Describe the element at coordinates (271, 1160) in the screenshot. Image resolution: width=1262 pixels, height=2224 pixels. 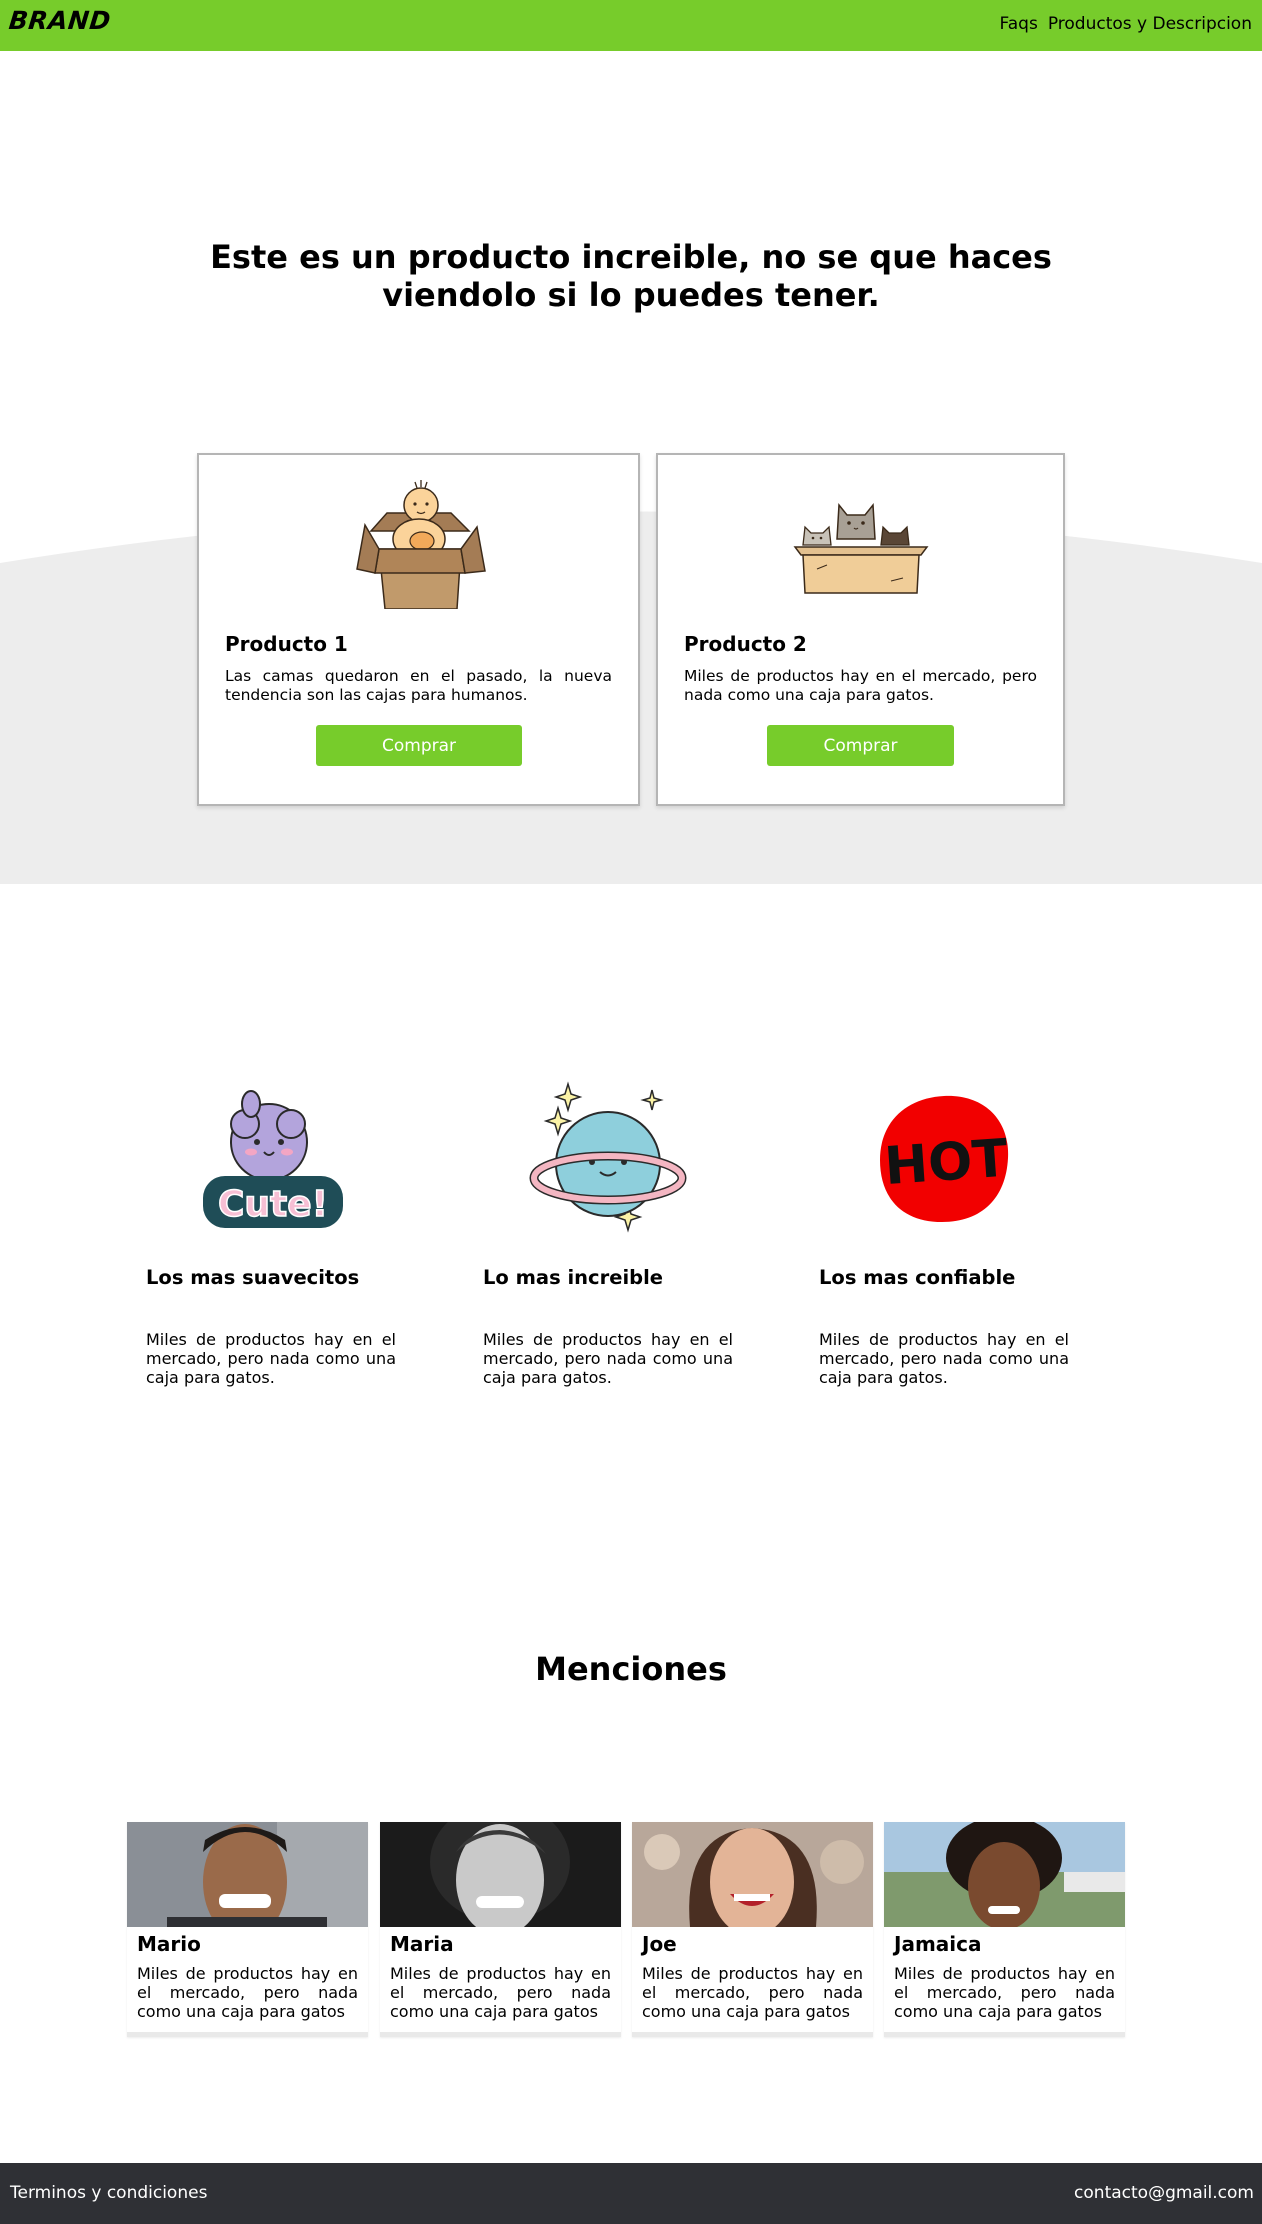
I see `cute-sticker-illustration: Cute!` at that location.